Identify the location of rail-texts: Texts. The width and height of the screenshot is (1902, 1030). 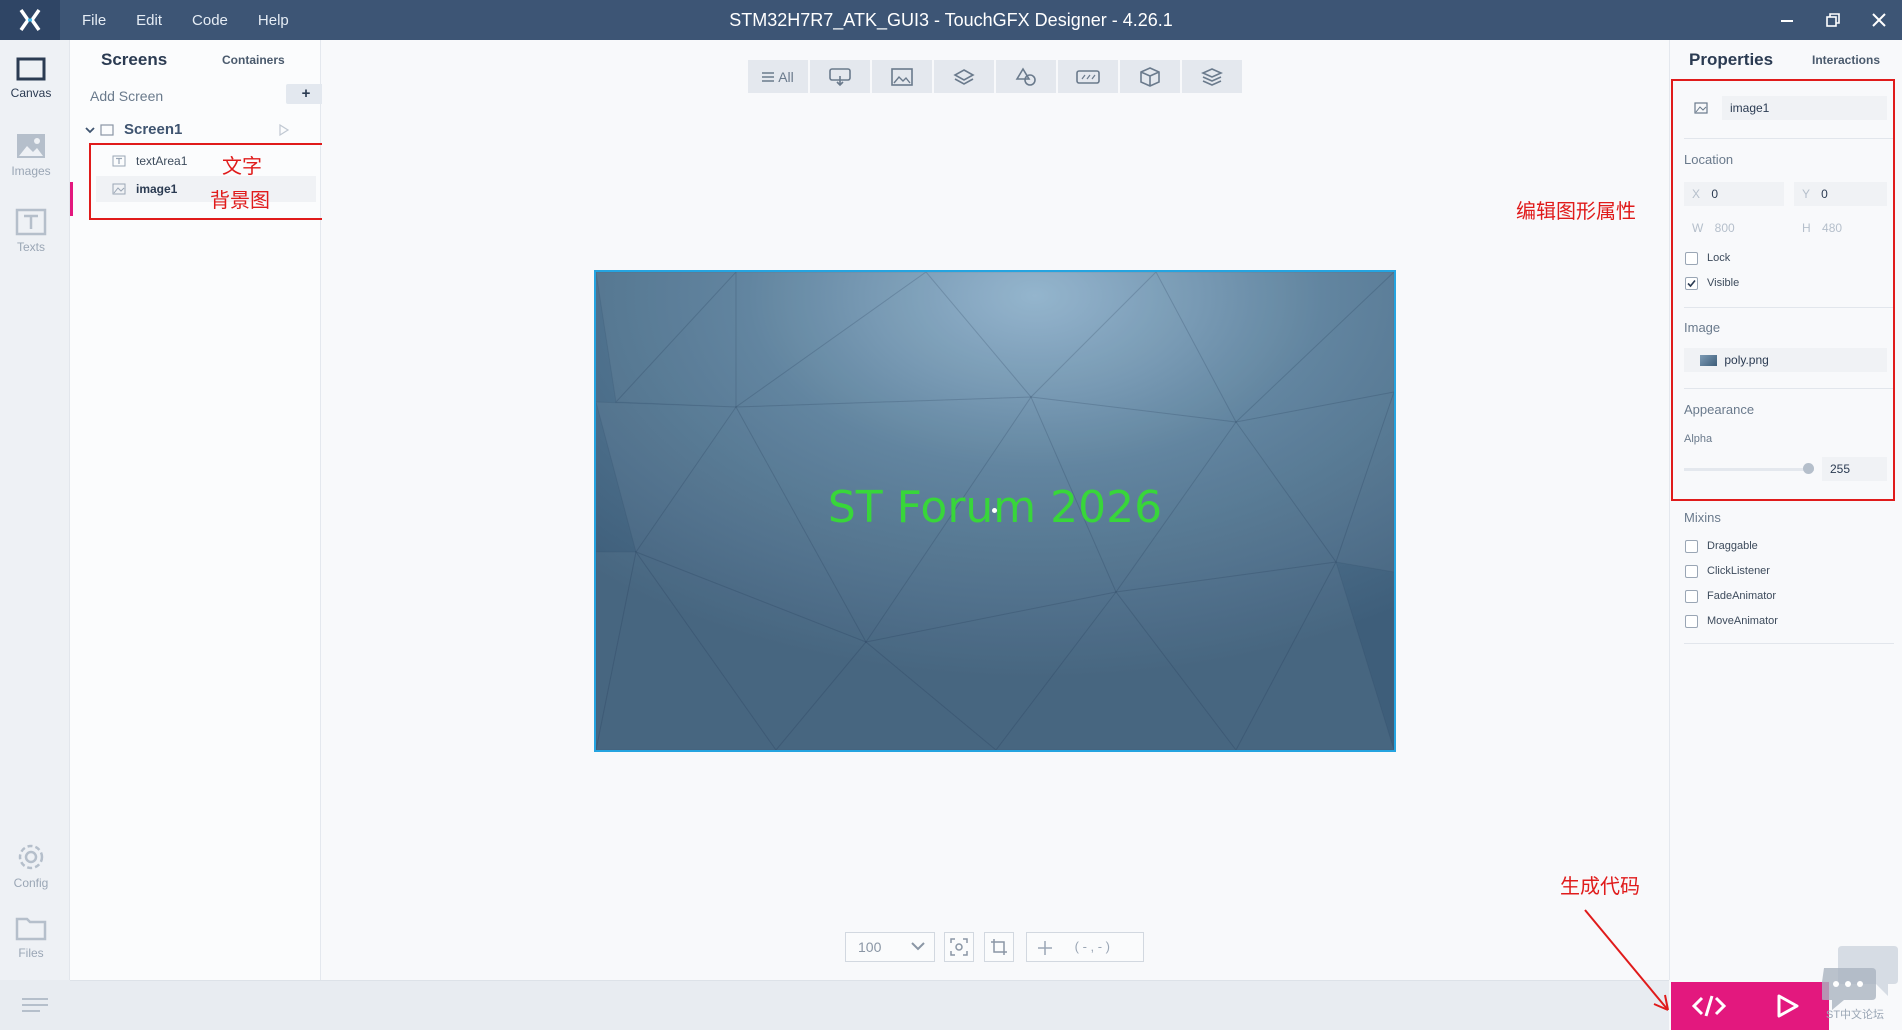
(31, 240).